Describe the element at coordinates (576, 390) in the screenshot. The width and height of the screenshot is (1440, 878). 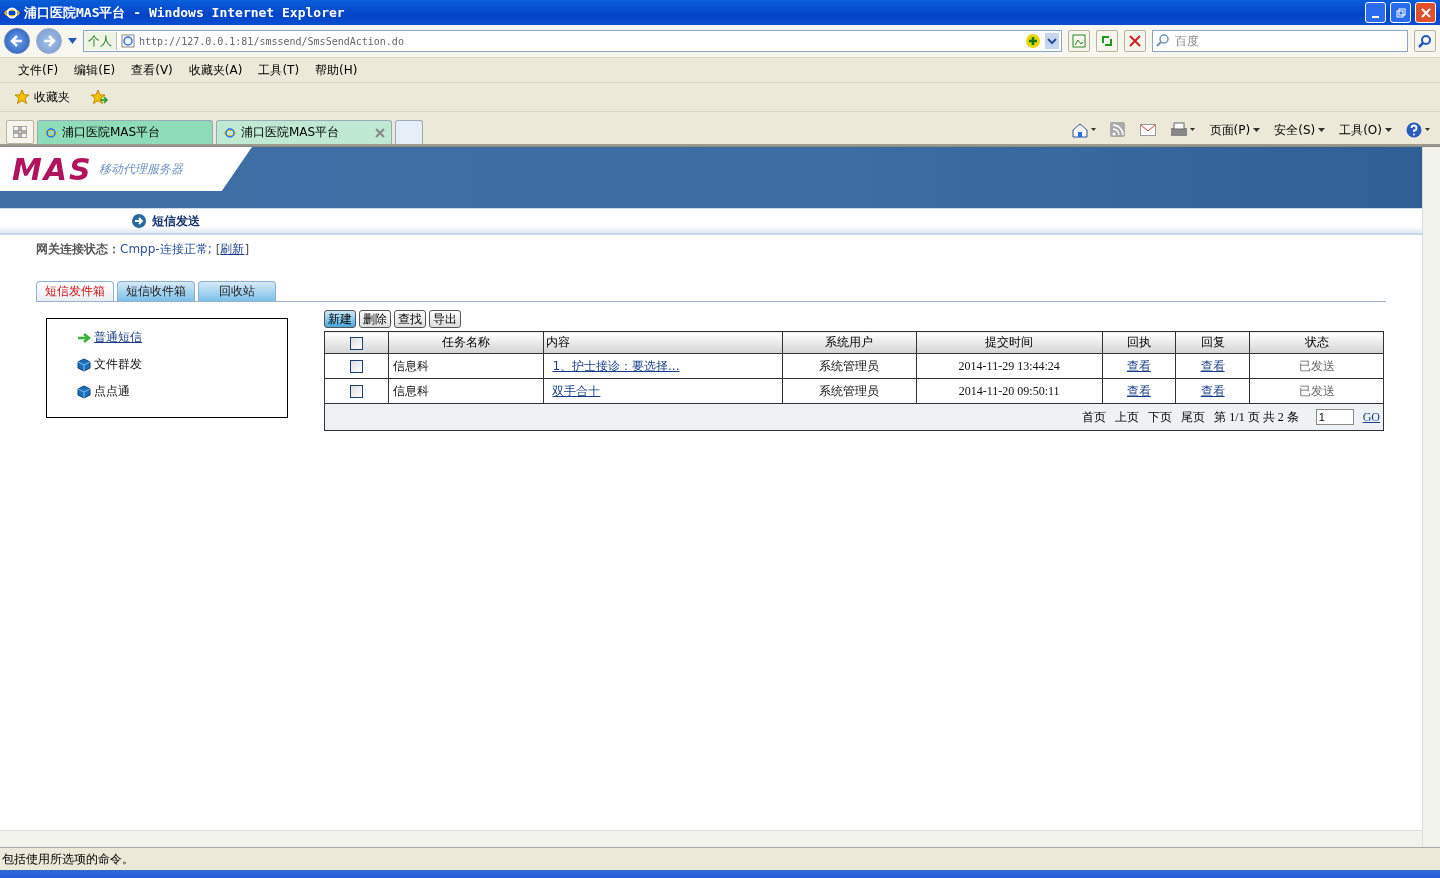
I see `table-link: 双手合十` at that location.